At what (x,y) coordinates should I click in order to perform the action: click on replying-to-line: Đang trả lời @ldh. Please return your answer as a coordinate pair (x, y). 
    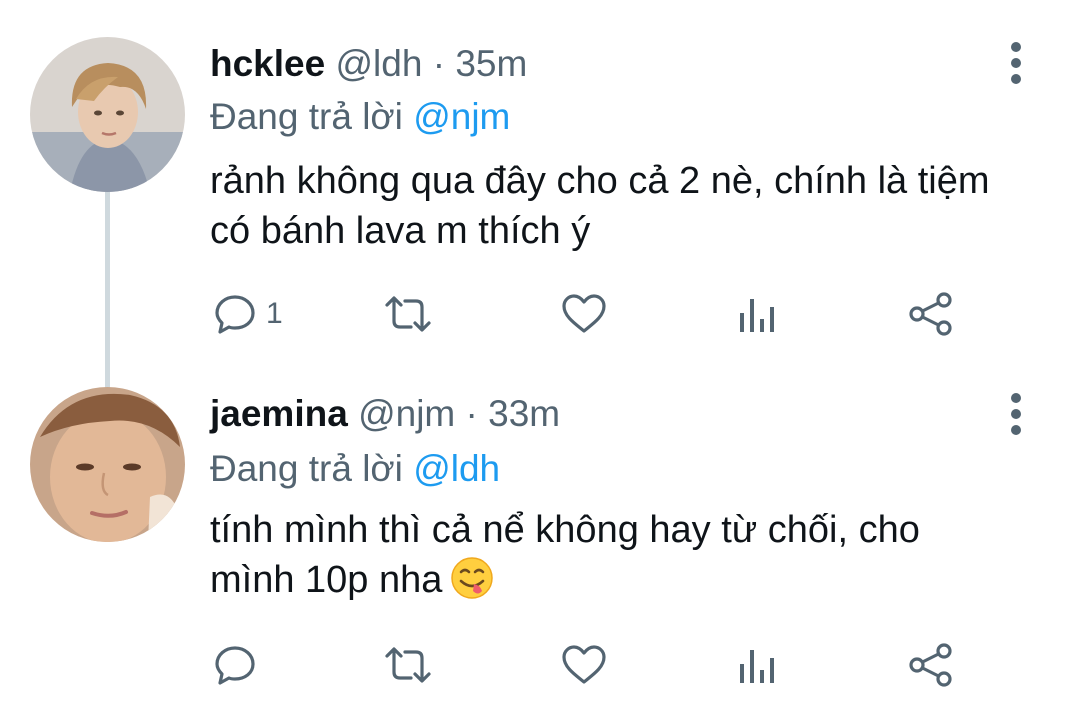
    Looking at the image, I should click on (355, 469).